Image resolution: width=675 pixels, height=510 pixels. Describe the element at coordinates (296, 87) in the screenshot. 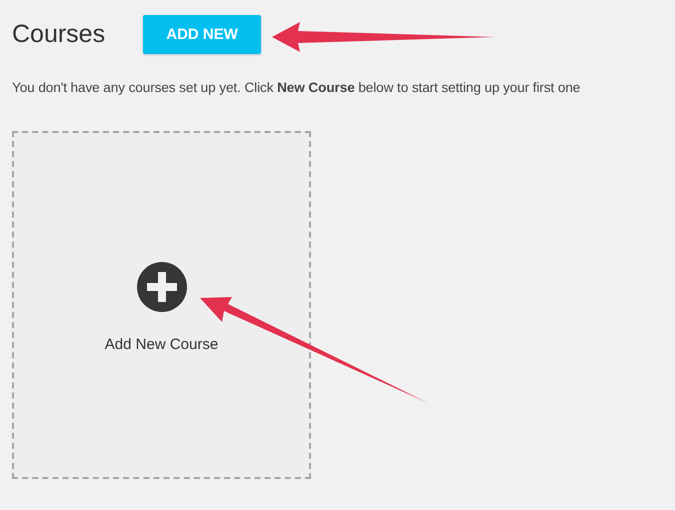

I see `empty-state-message: You don't have any courses set up yet. Click New Course below to start setting up your first one` at that location.